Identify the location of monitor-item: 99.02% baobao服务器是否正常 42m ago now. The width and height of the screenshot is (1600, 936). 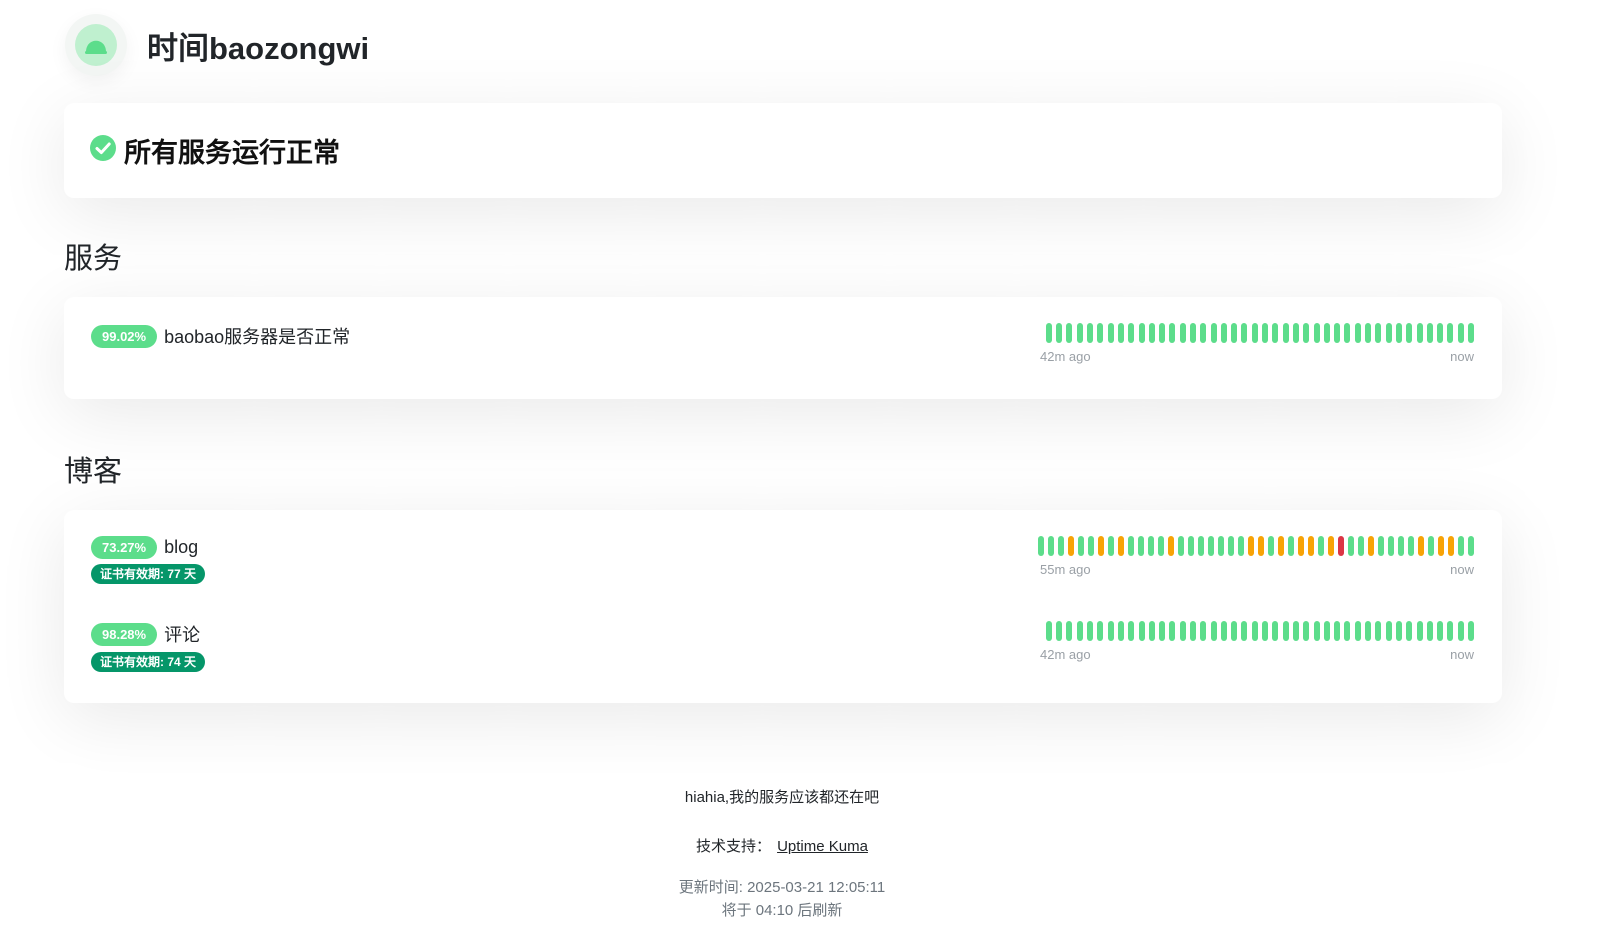
(782, 353).